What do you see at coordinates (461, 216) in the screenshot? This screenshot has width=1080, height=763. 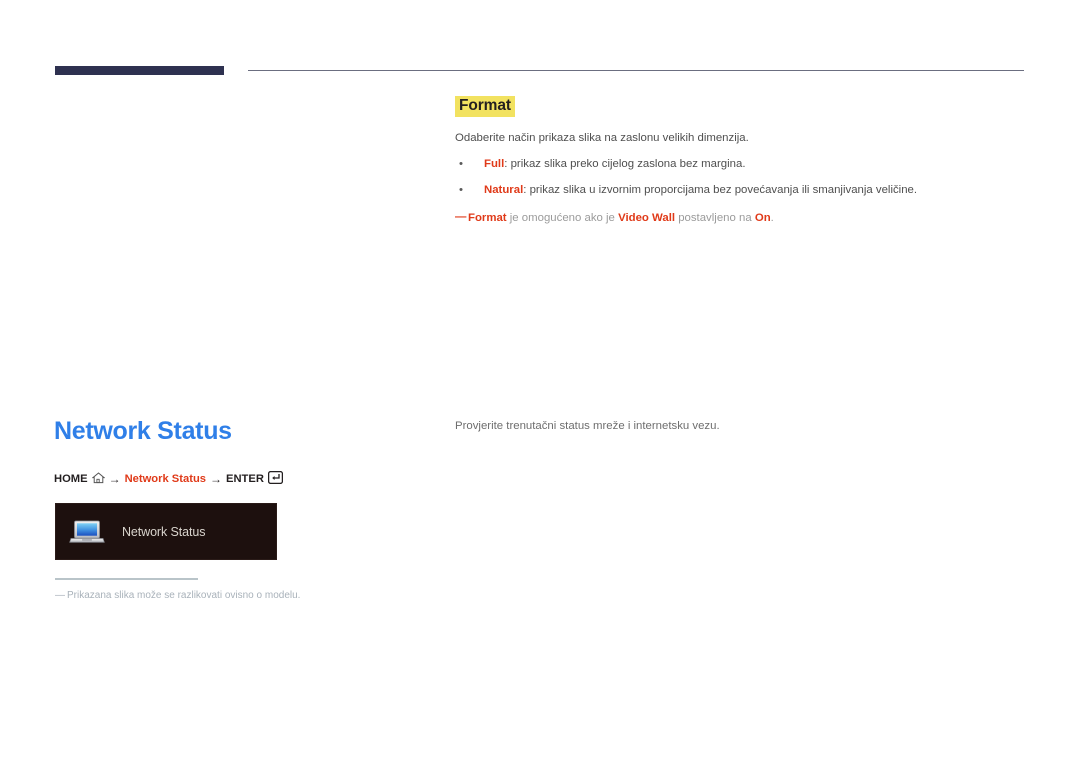 I see `note-dash: ―` at bounding box center [461, 216].